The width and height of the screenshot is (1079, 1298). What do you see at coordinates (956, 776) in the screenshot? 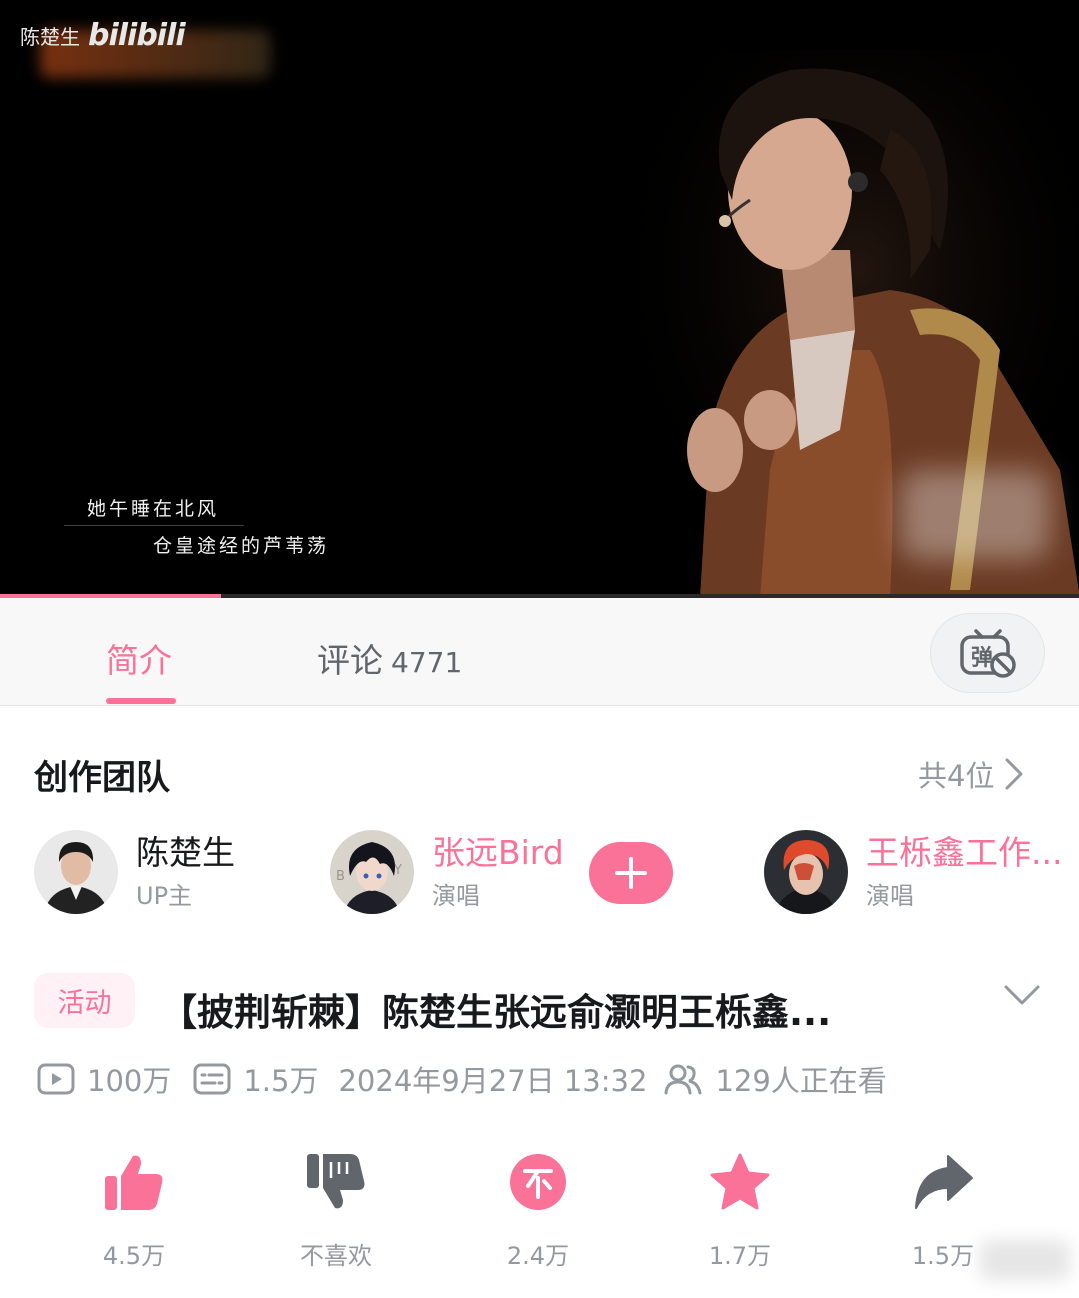
I see `creator-team-count: 共4位` at bounding box center [956, 776].